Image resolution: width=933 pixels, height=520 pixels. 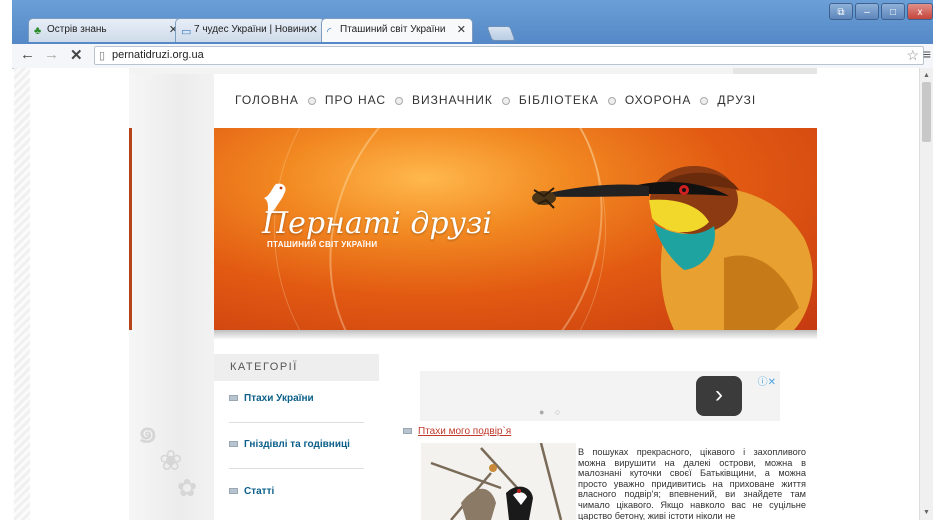 What do you see at coordinates (600, 396) in the screenshot?
I see `advertisement: › ⓘ✕` at bounding box center [600, 396].